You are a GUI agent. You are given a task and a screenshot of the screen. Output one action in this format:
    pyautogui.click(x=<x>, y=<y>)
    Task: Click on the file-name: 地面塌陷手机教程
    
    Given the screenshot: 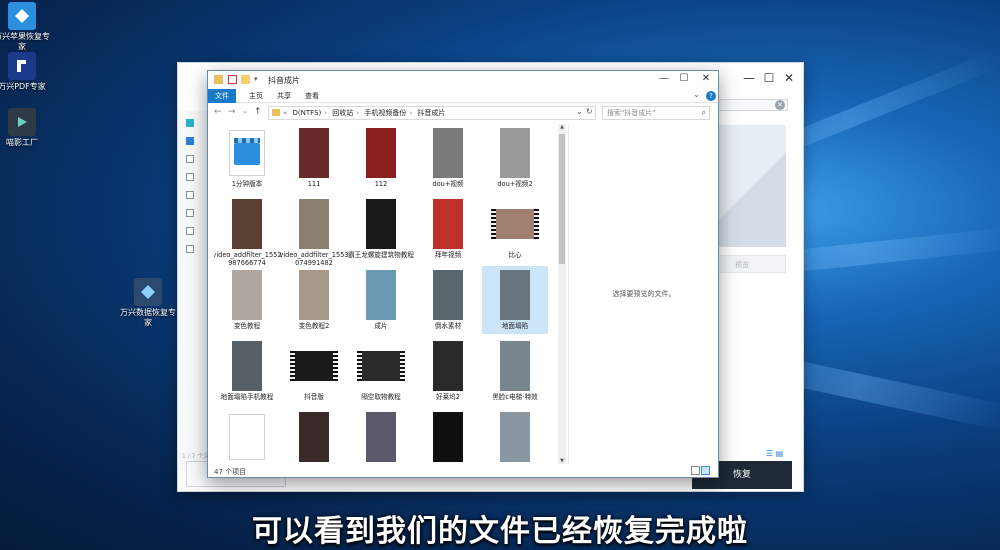 What is the action you would take?
    pyautogui.click(x=247, y=397)
    